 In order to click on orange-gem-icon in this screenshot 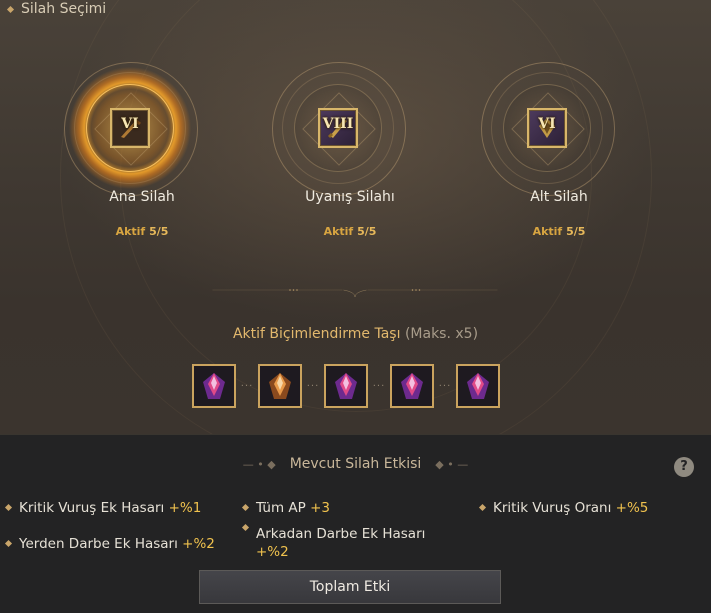, I will do `click(280, 386)`.